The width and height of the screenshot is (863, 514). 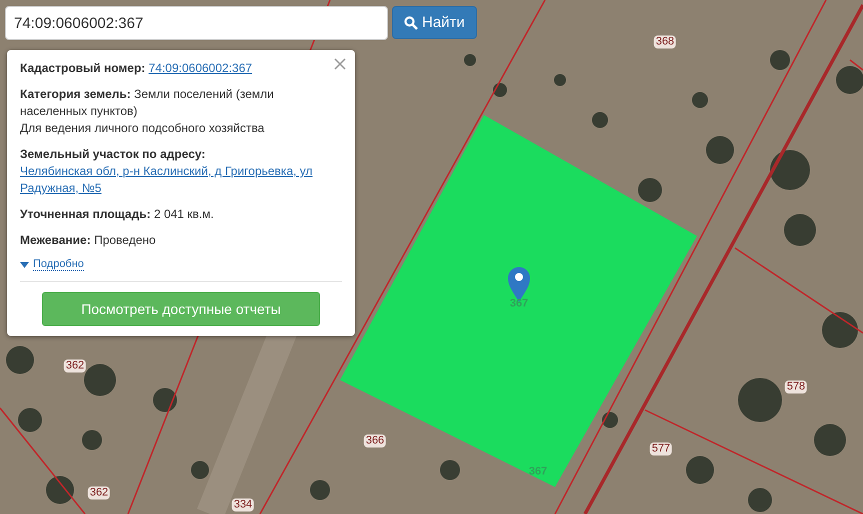 I want to click on plot-number-label: 368, so click(x=665, y=42).